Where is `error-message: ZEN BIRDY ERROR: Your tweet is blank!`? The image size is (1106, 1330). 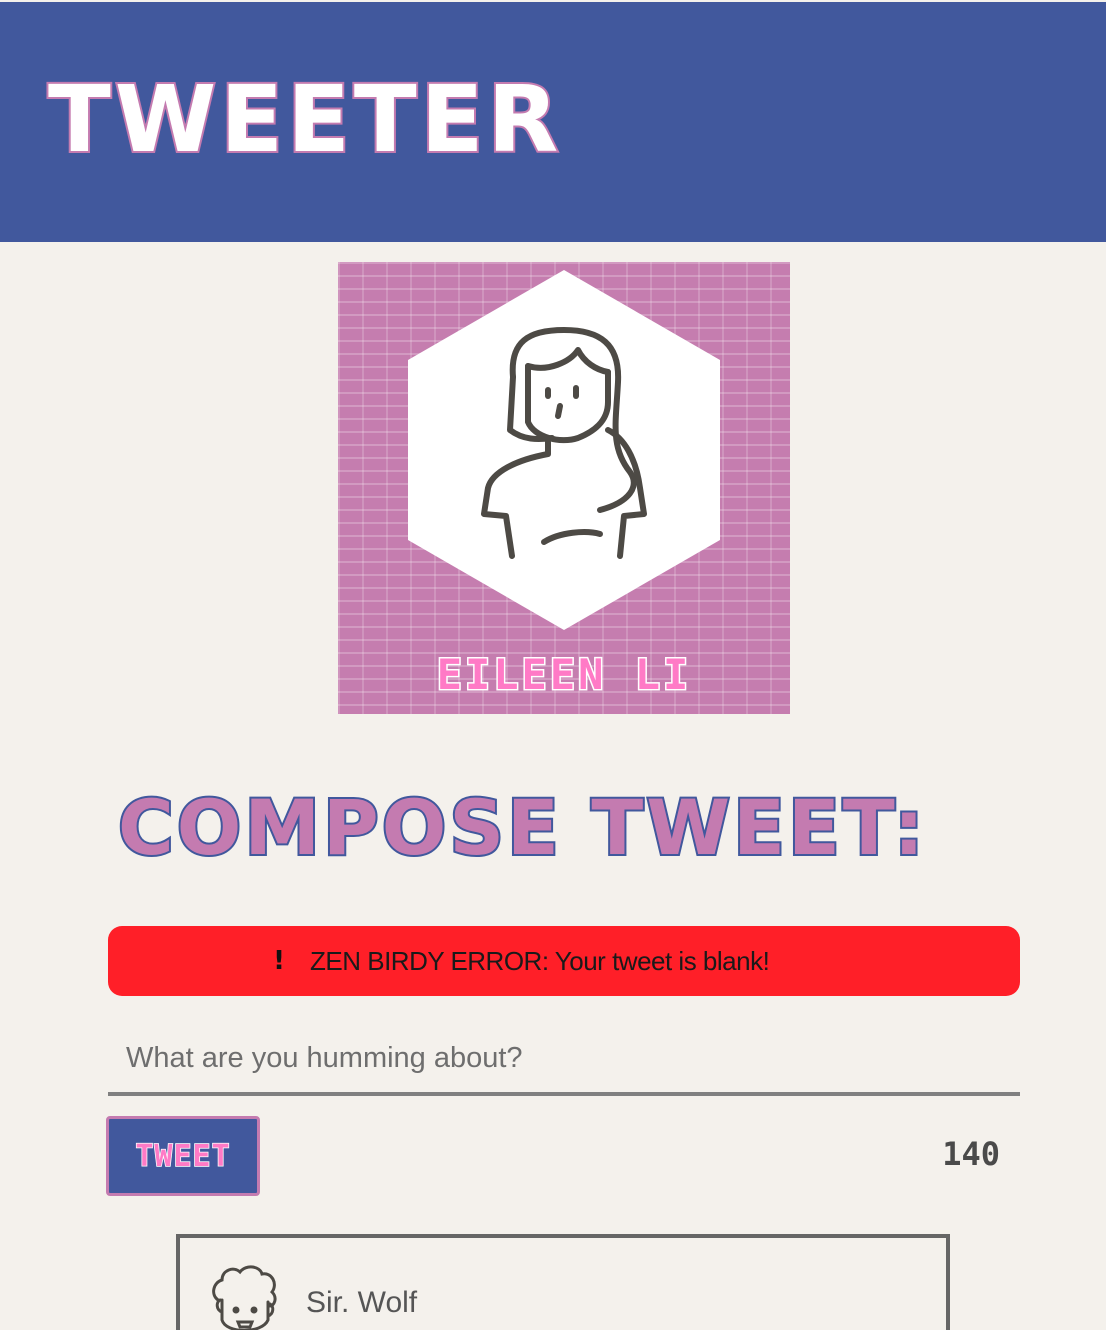
error-message: ZEN BIRDY ERROR: Your tweet is blank! is located at coordinates (540, 960).